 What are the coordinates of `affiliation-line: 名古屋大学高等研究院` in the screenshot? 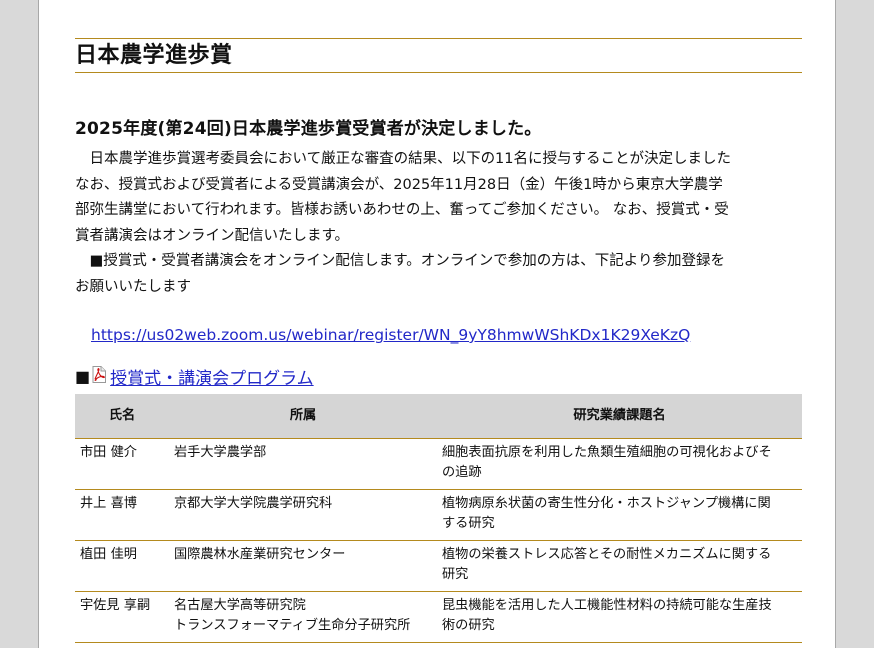 It's located at (240, 605).